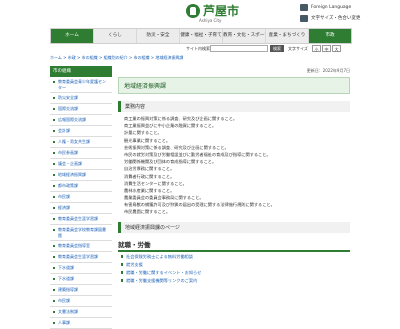 The image size is (400, 329). What do you see at coordinates (234, 228) in the screenshot?
I see `pages-heading: 地域経済振興課のページ` at bounding box center [234, 228].